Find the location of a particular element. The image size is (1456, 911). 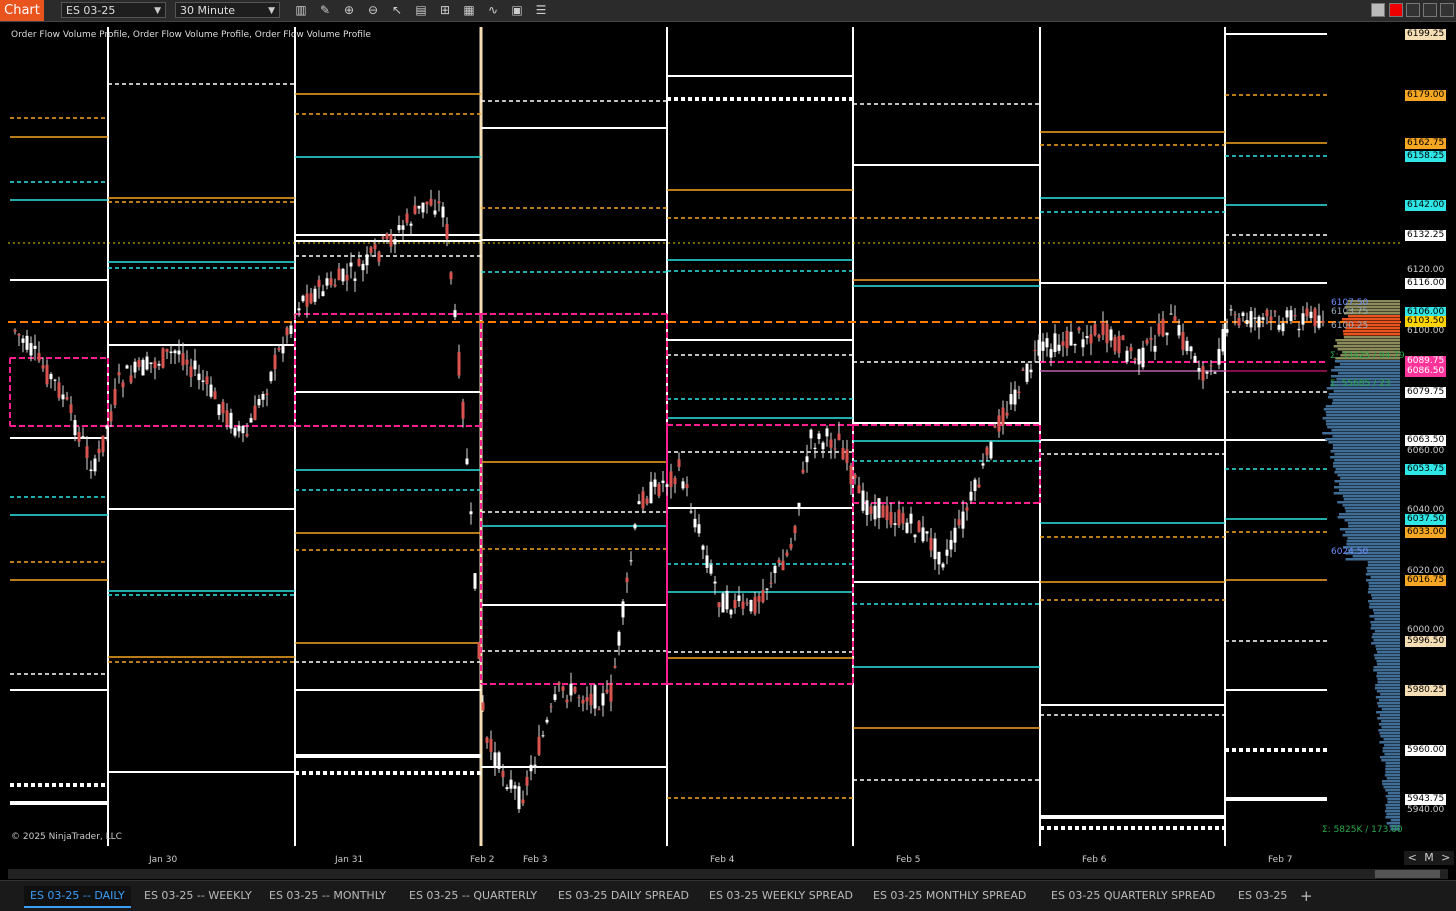

scrollbar-thumb is located at coordinates (1407, 874).